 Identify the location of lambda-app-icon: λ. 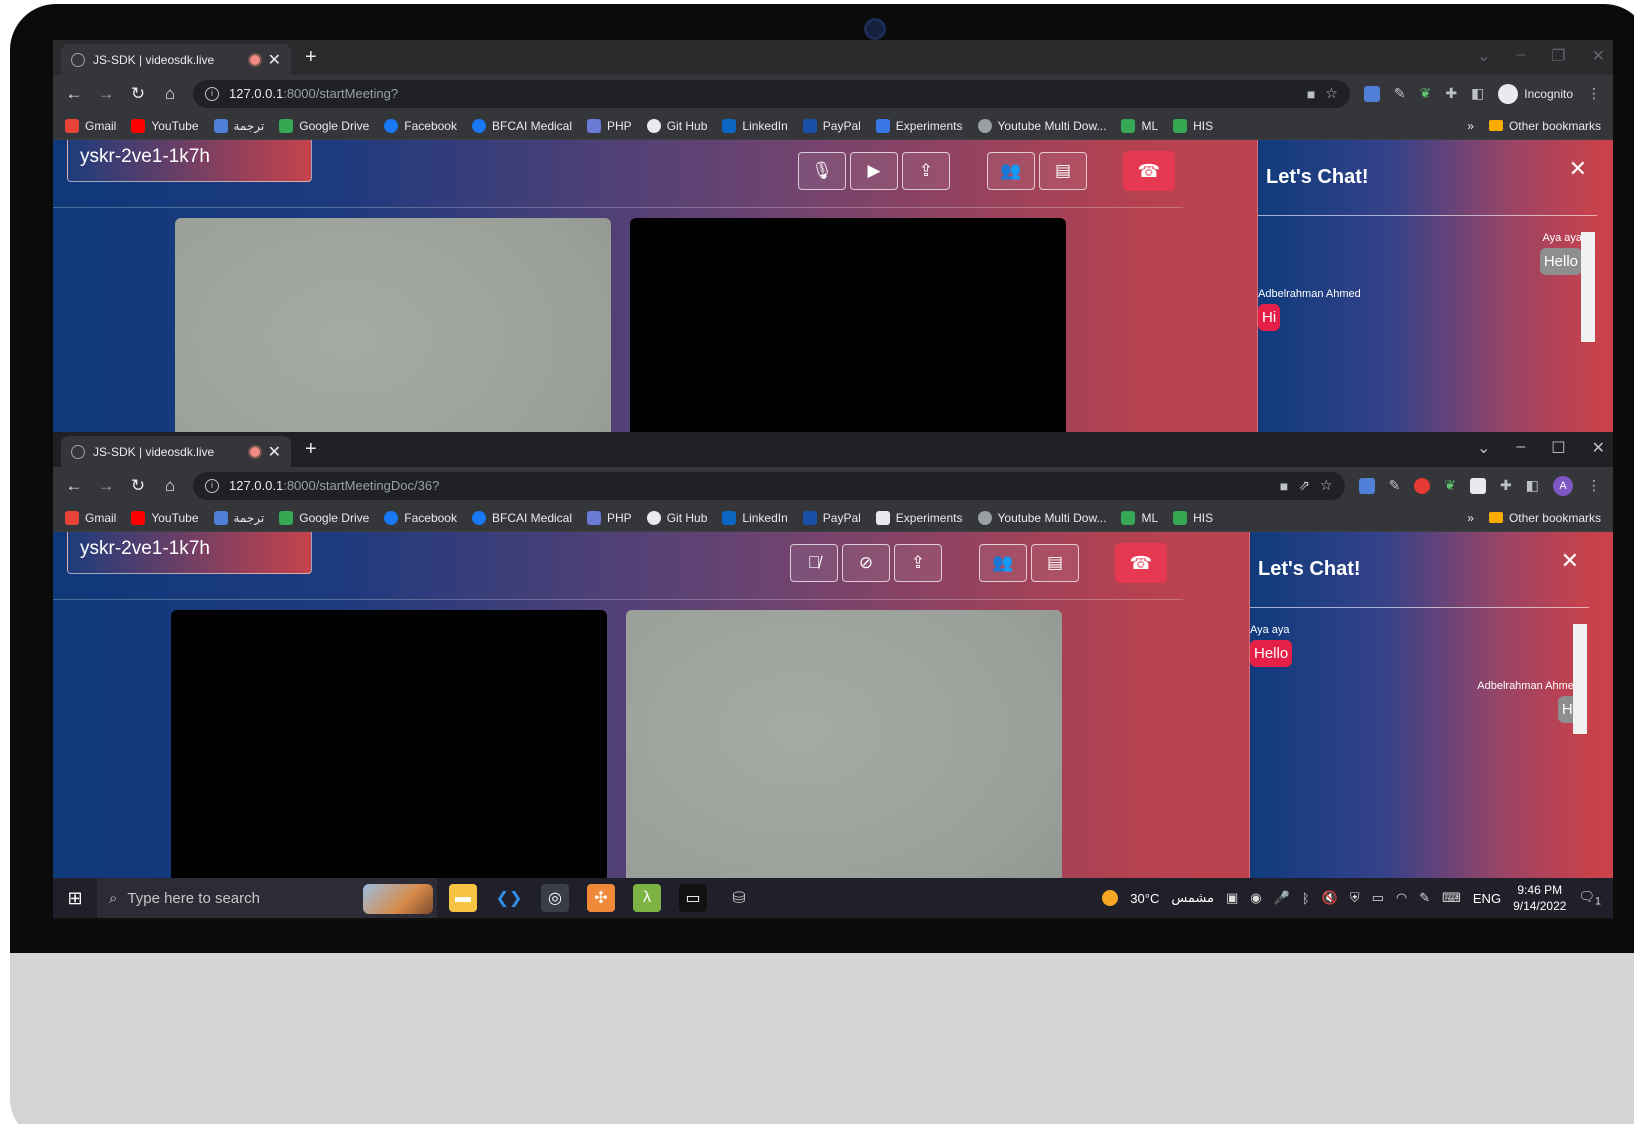
(647, 898).